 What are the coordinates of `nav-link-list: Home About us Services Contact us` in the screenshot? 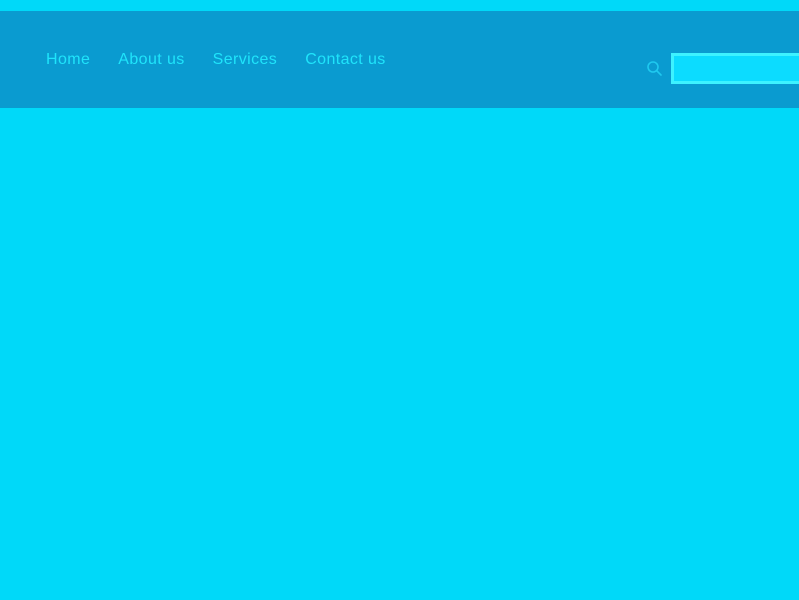 It's located at (230, 59).